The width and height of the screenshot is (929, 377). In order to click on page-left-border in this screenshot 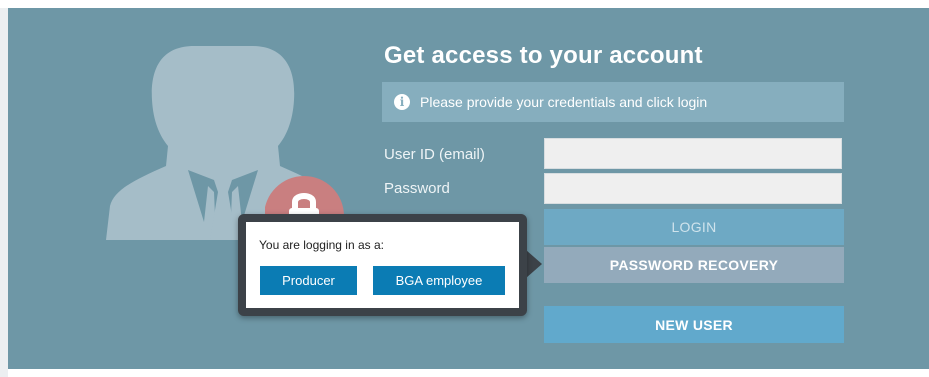, I will do `click(4, 188)`.